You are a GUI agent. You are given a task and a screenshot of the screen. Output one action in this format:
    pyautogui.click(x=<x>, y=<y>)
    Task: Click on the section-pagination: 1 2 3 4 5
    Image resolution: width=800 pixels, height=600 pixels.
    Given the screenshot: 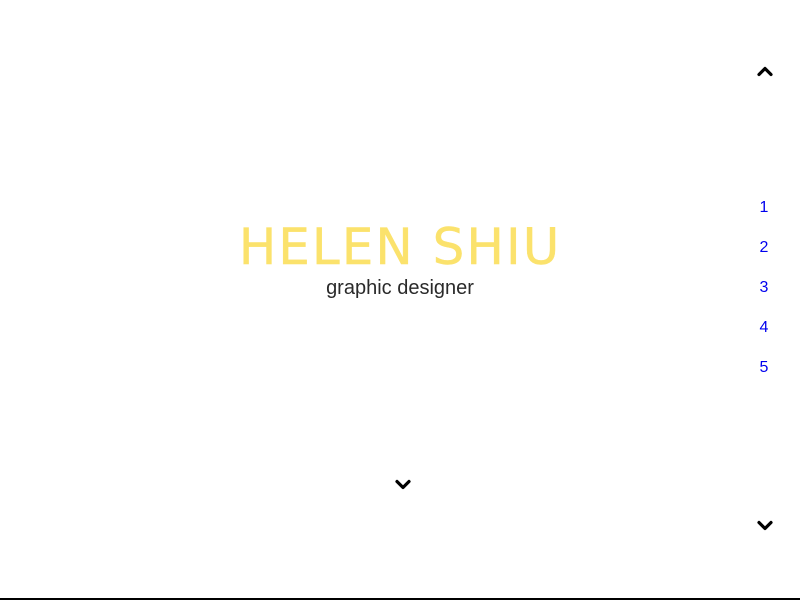 What is the action you would take?
    pyautogui.click(x=764, y=296)
    